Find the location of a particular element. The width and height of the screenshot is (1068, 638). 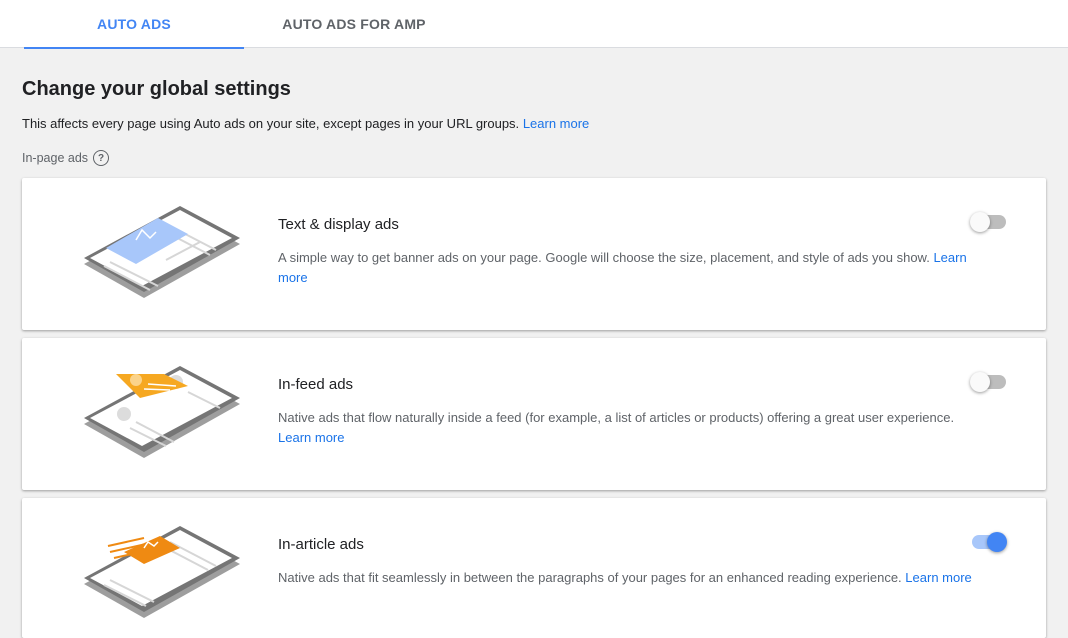

section-label: In-page ads ? is located at coordinates (66, 158).